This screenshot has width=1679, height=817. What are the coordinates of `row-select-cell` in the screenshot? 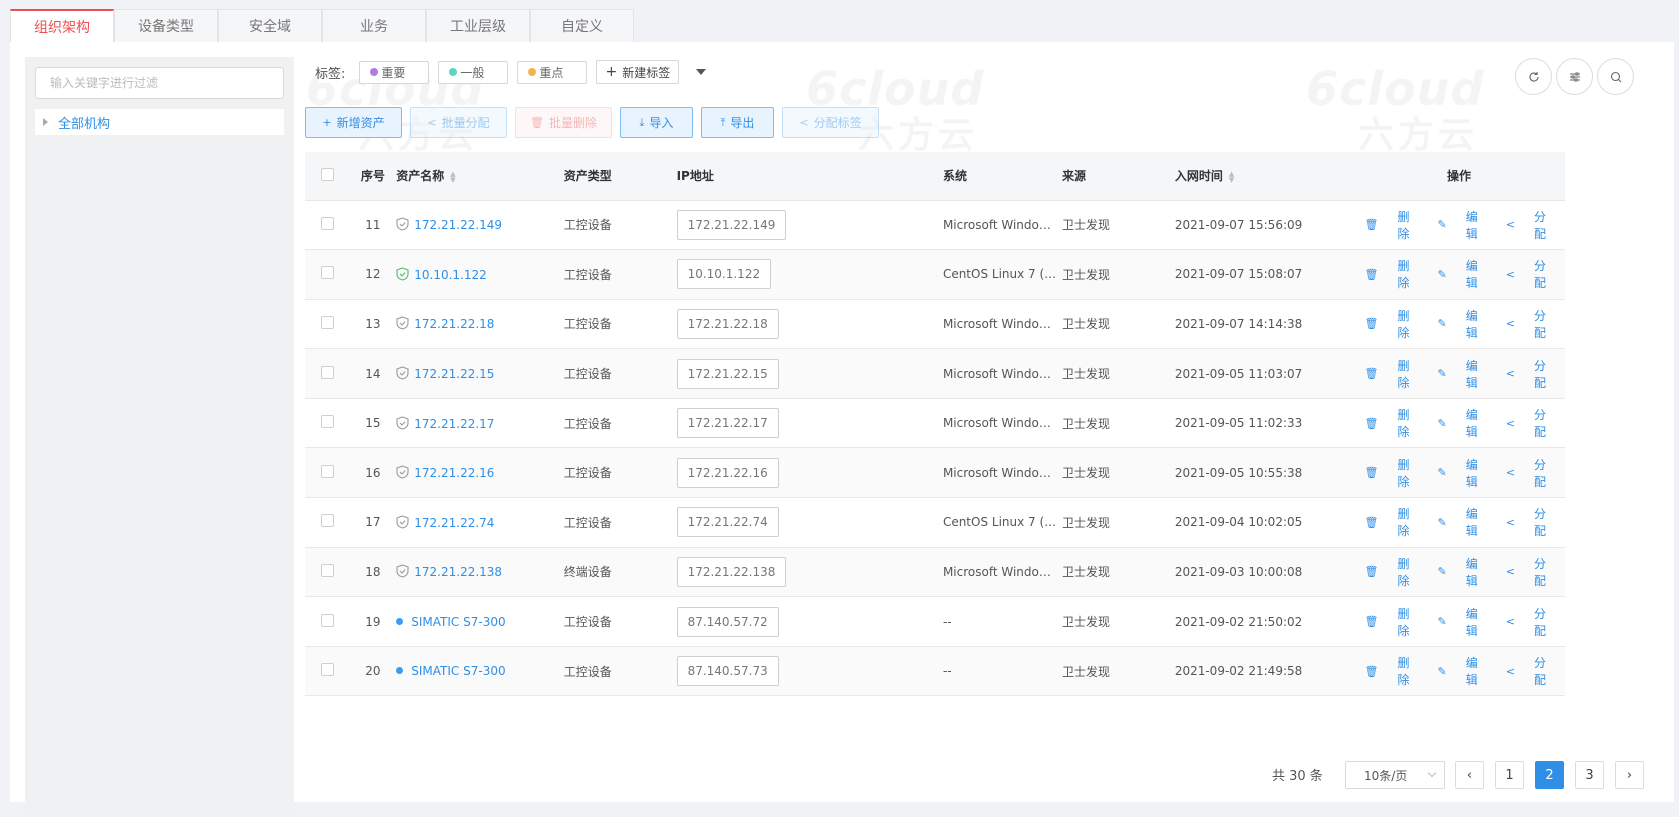 It's located at (327, 473).